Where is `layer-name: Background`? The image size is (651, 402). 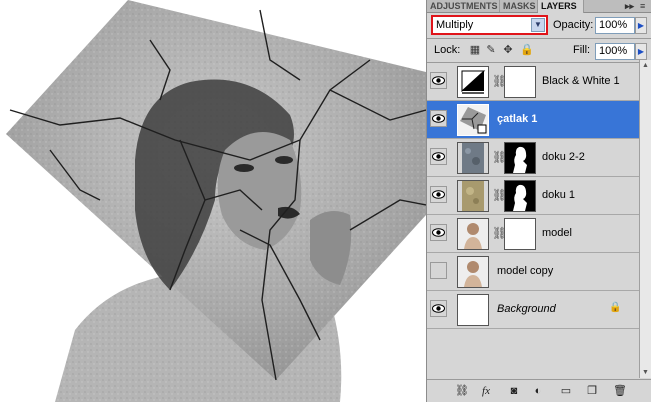 layer-name: Background is located at coordinates (526, 309).